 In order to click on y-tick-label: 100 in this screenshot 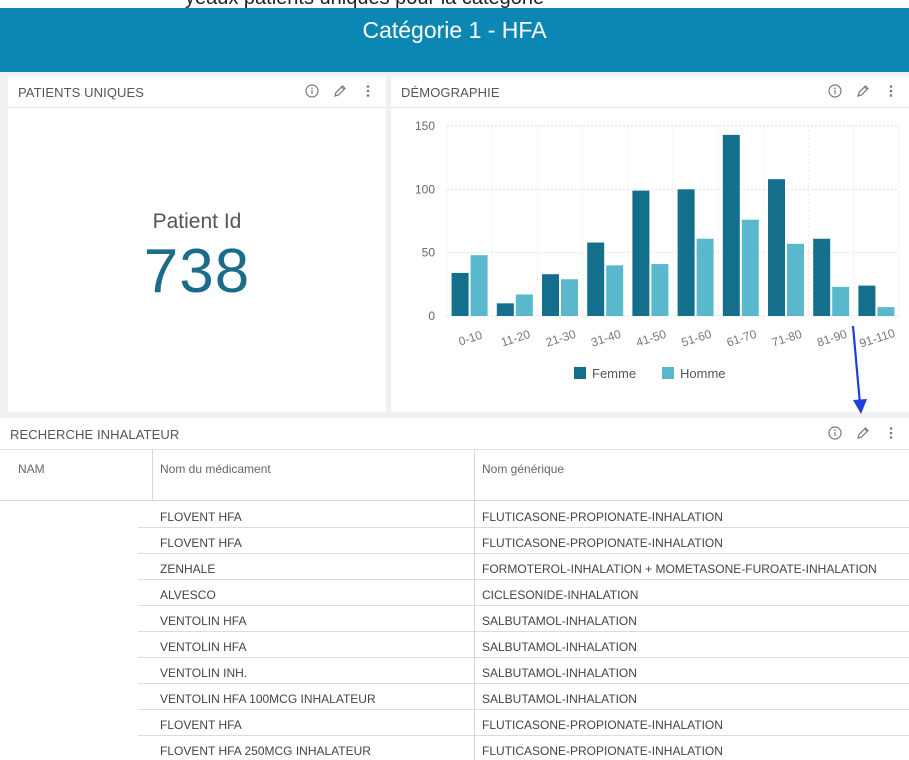, I will do `click(425, 189)`.